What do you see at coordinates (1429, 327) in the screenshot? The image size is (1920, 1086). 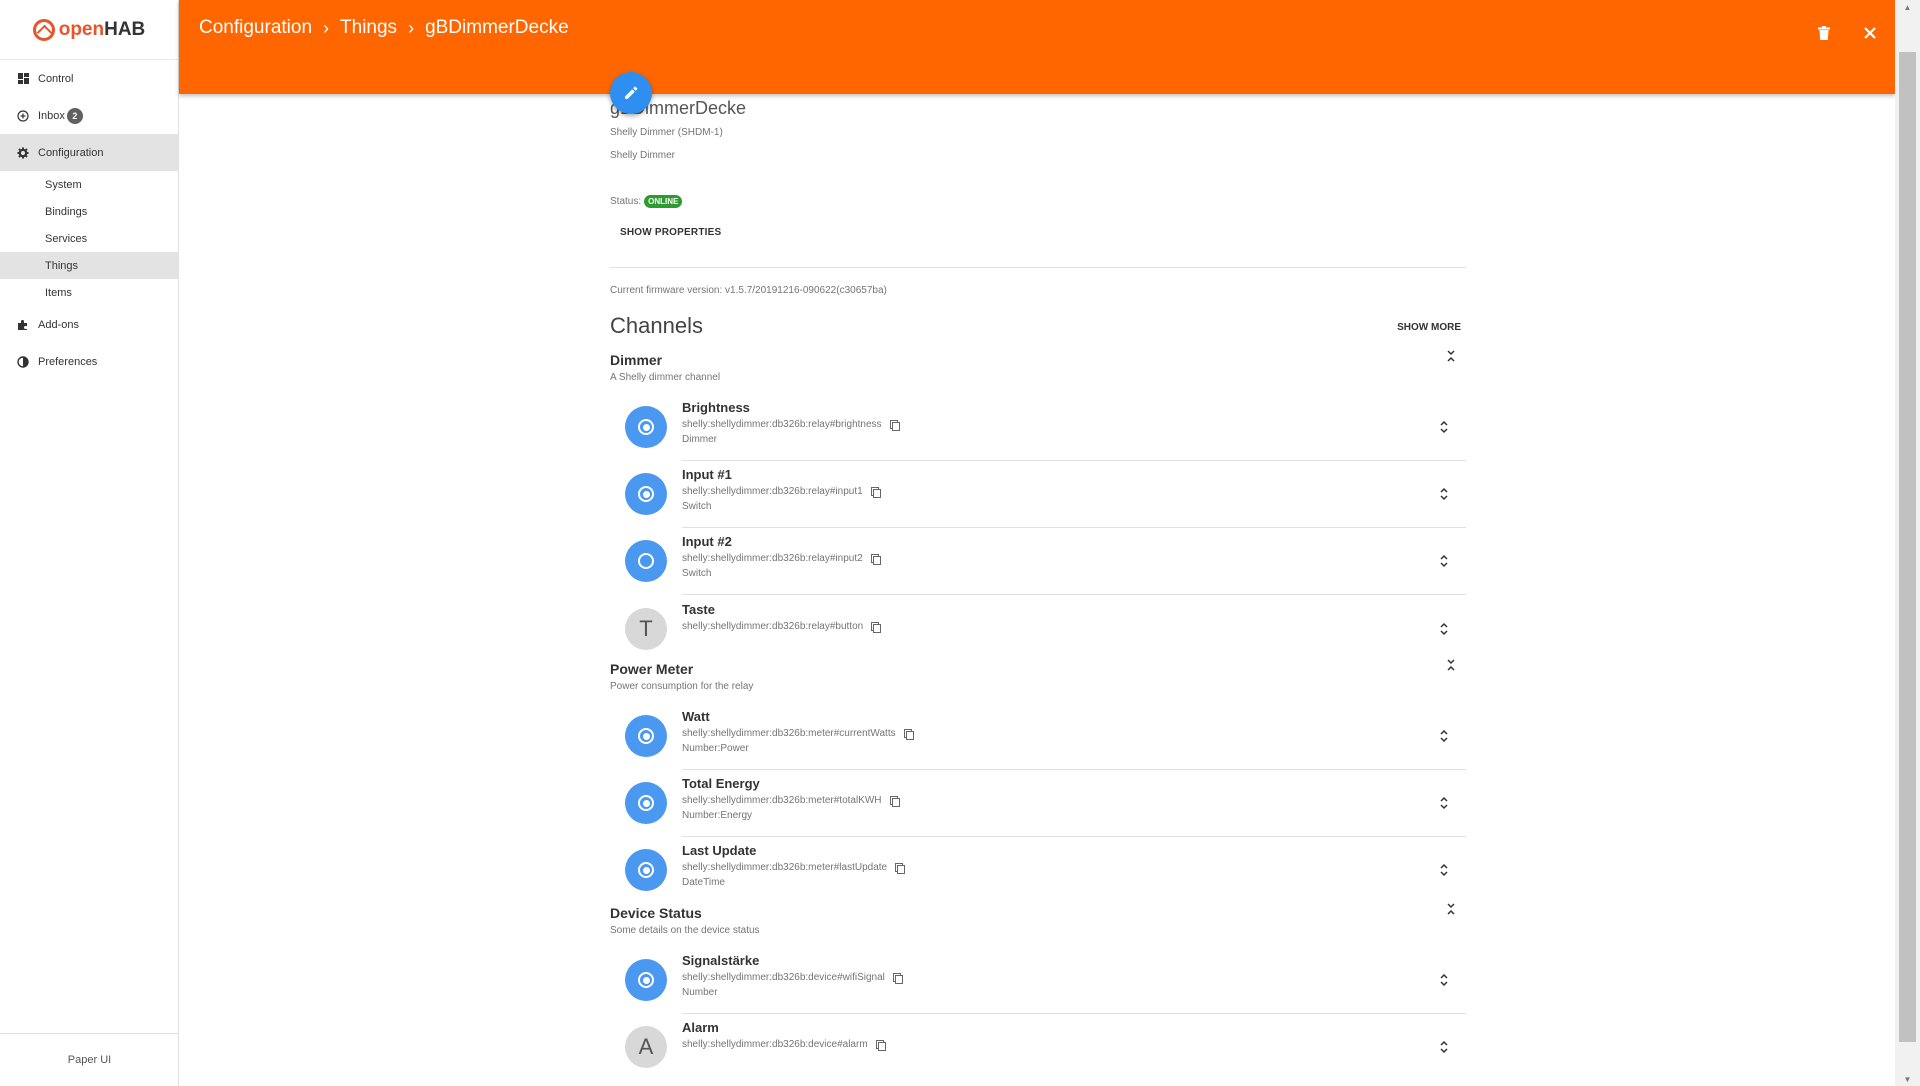 I see `show-more-button: SHOW MORE` at bounding box center [1429, 327].